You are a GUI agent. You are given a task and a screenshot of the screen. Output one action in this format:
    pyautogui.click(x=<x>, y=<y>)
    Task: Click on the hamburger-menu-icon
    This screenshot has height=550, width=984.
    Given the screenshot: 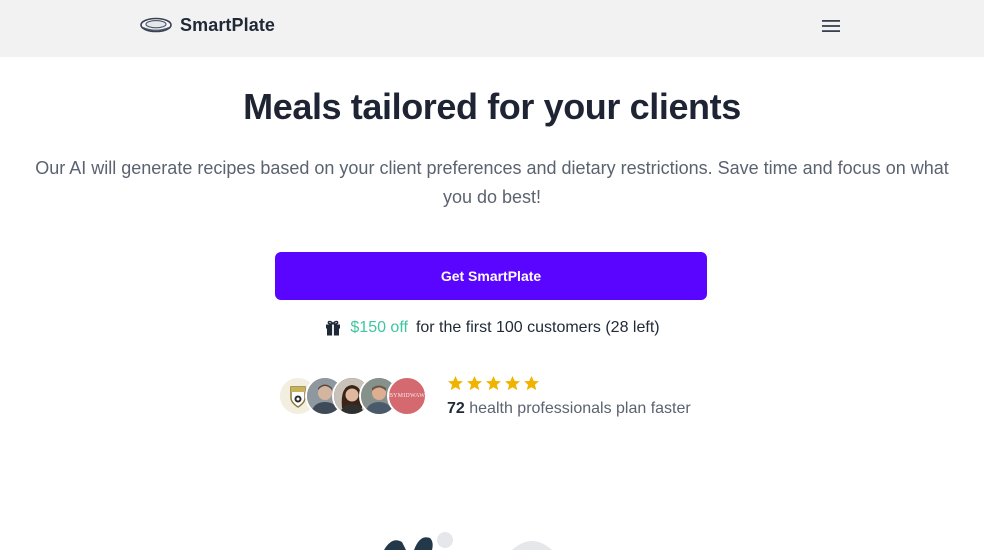 What is the action you would take?
    pyautogui.click(x=831, y=26)
    